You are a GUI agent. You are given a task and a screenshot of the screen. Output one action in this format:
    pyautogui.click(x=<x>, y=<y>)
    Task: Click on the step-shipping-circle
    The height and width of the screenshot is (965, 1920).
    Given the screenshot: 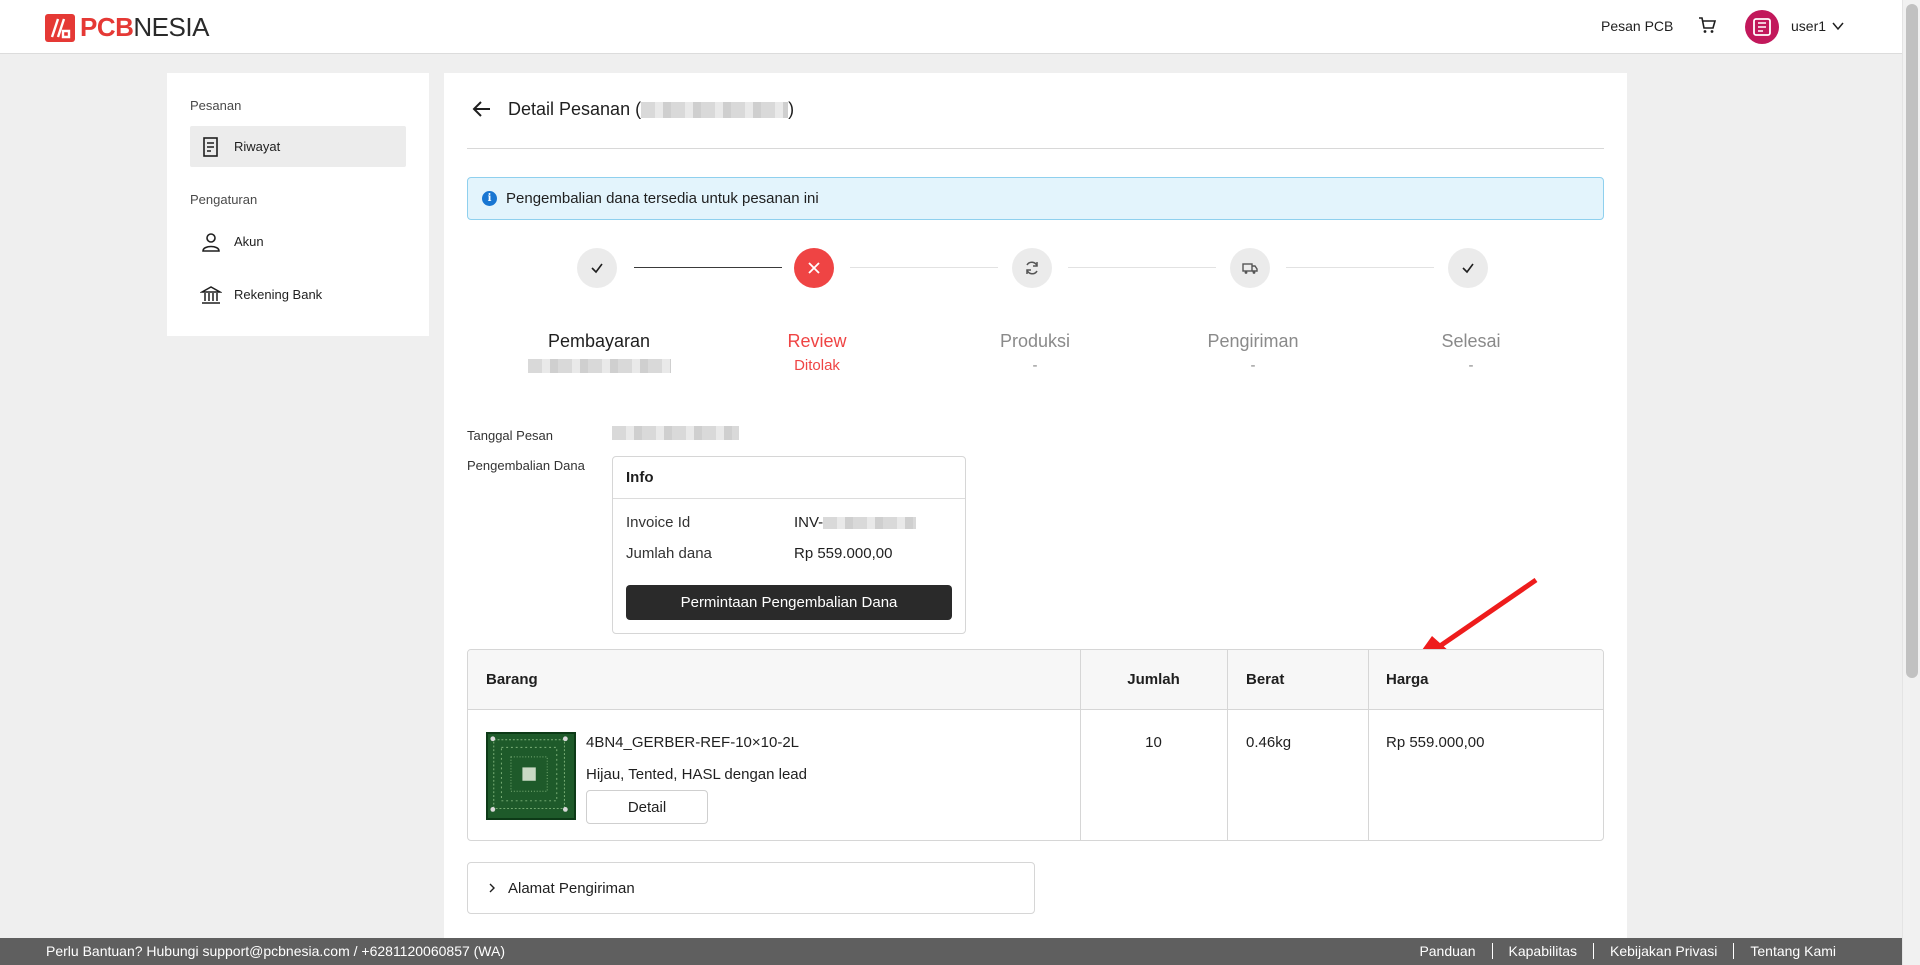 What is the action you would take?
    pyautogui.click(x=1250, y=268)
    